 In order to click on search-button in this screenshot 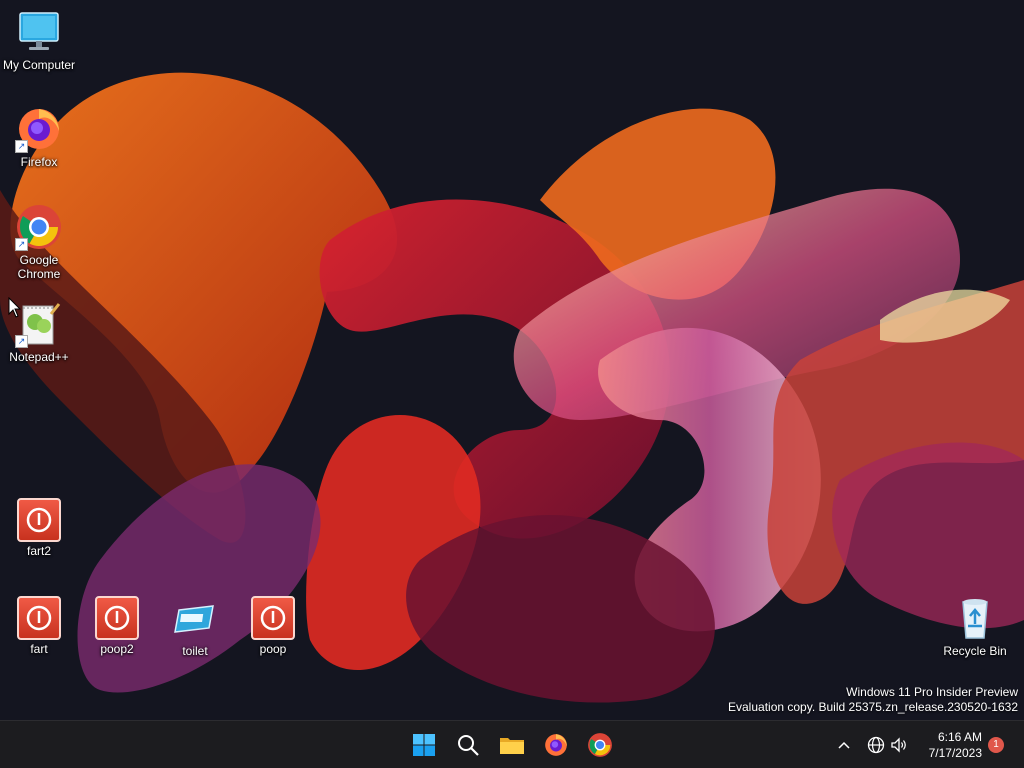, I will do `click(468, 745)`.